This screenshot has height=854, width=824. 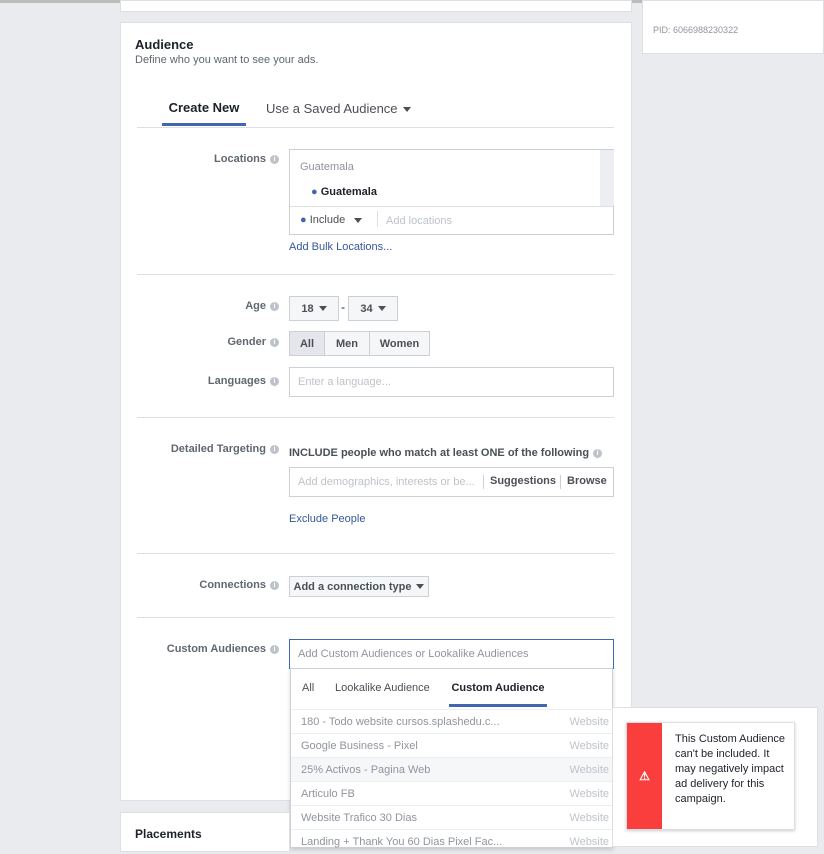 I want to click on list-item: 25% Activos - Pagina Web Website, so click(x=452, y=769).